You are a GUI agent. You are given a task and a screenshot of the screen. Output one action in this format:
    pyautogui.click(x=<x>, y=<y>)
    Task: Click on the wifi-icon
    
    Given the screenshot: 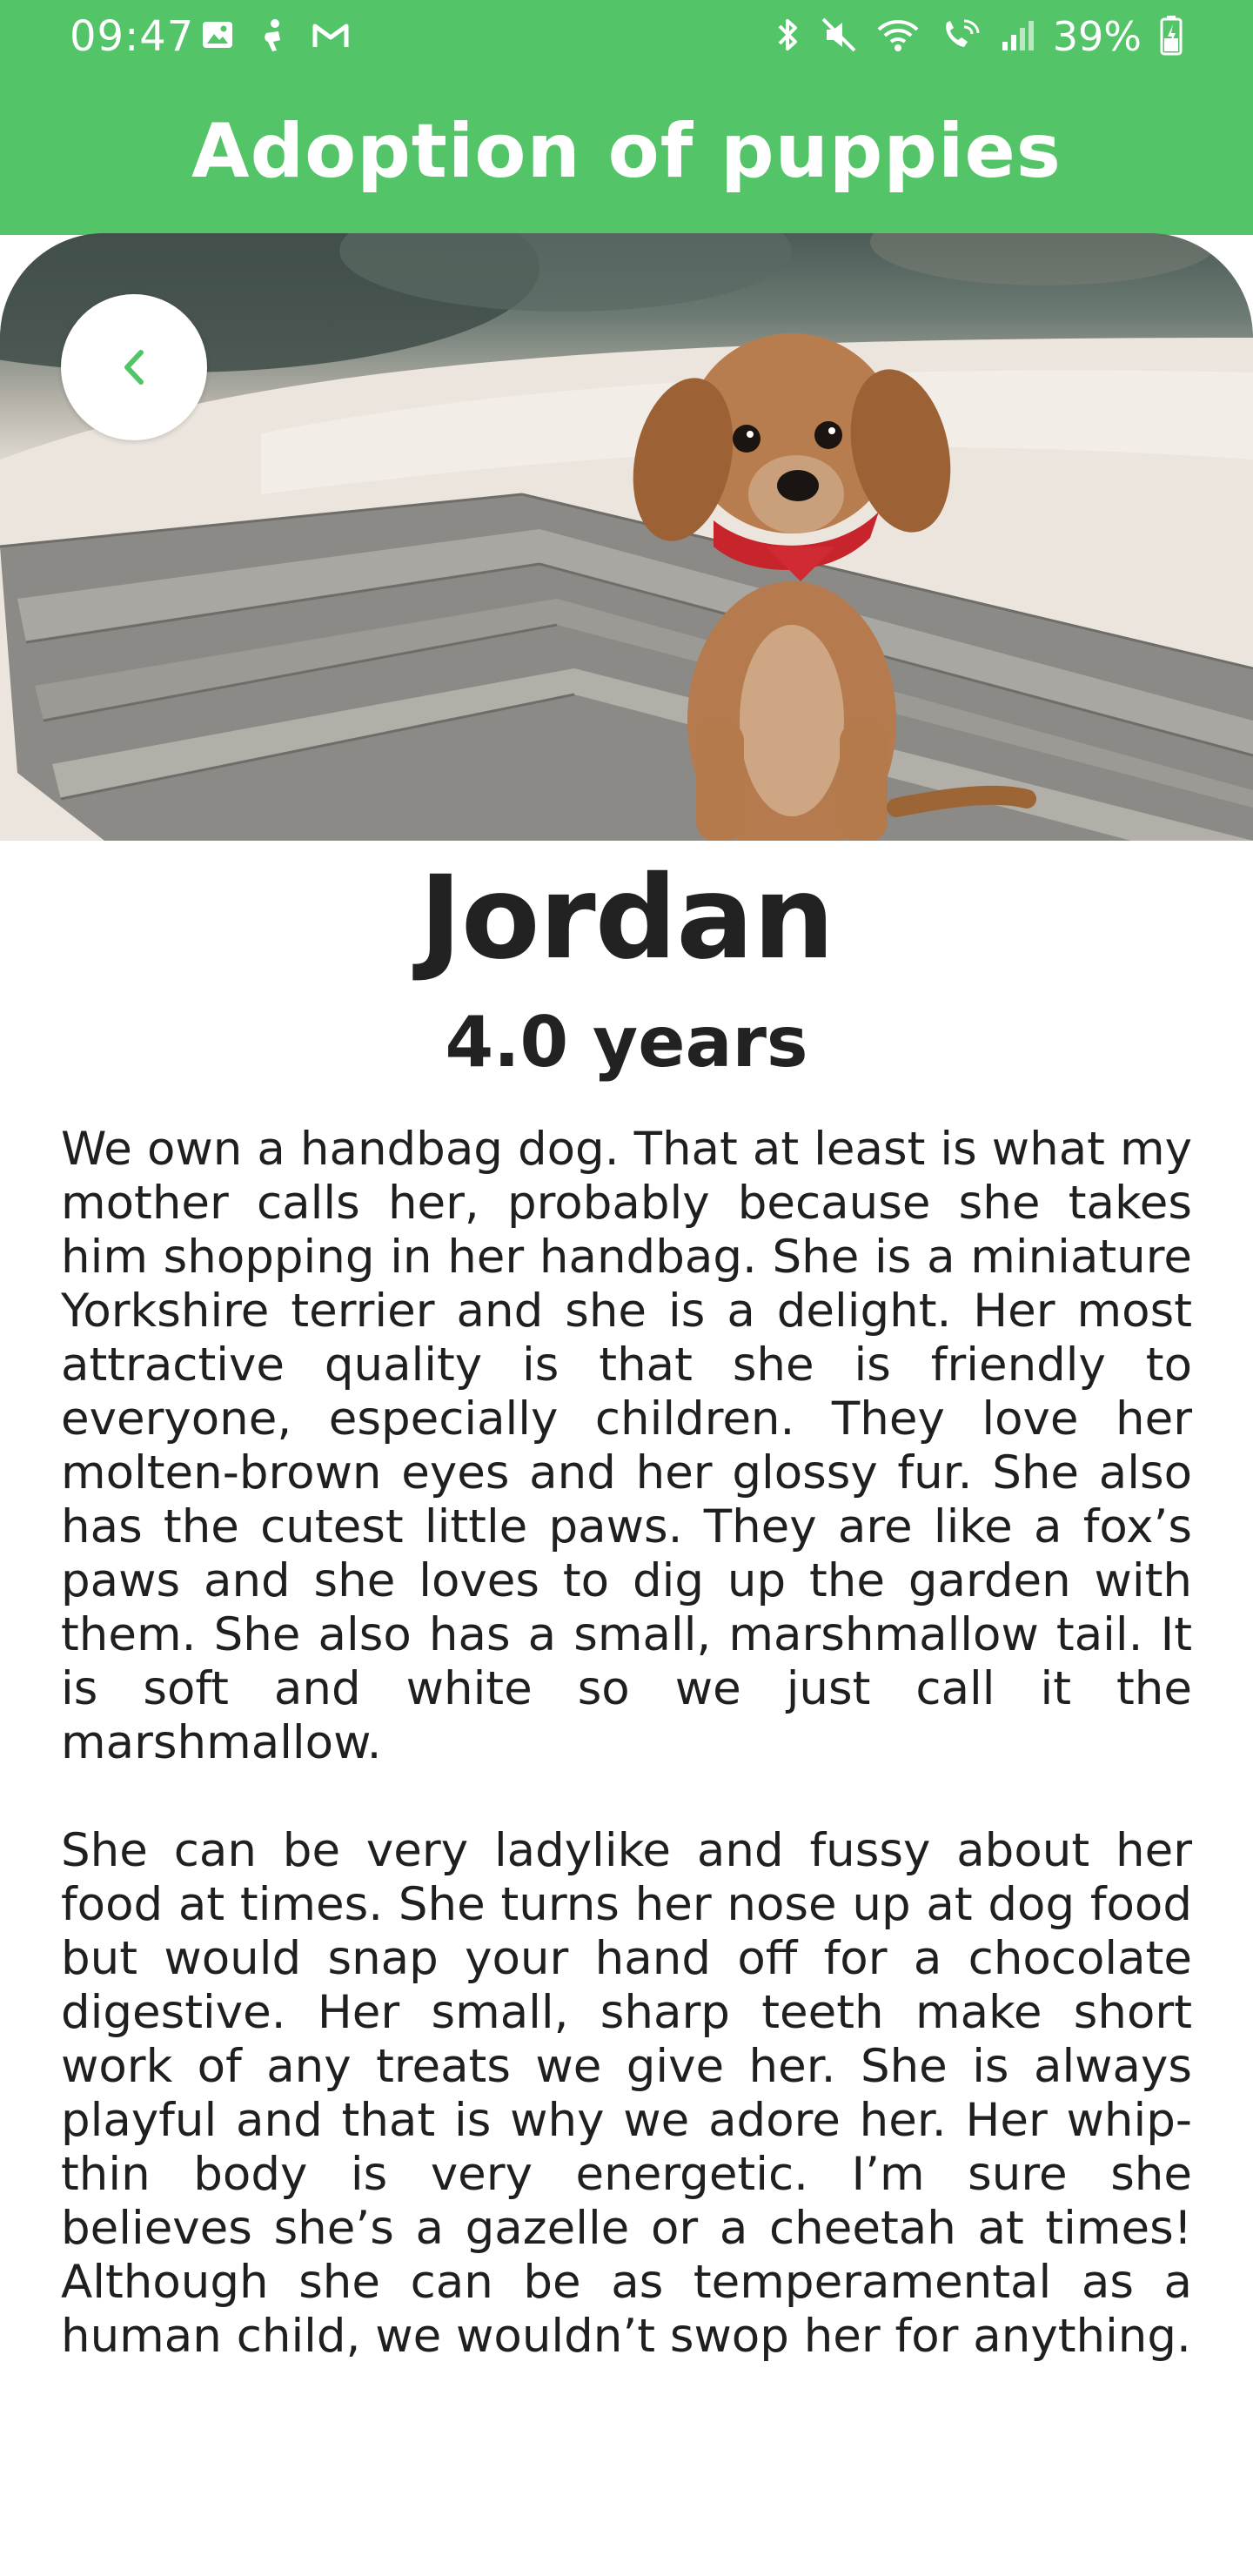 What is the action you would take?
    pyautogui.click(x=898, y=37)
    